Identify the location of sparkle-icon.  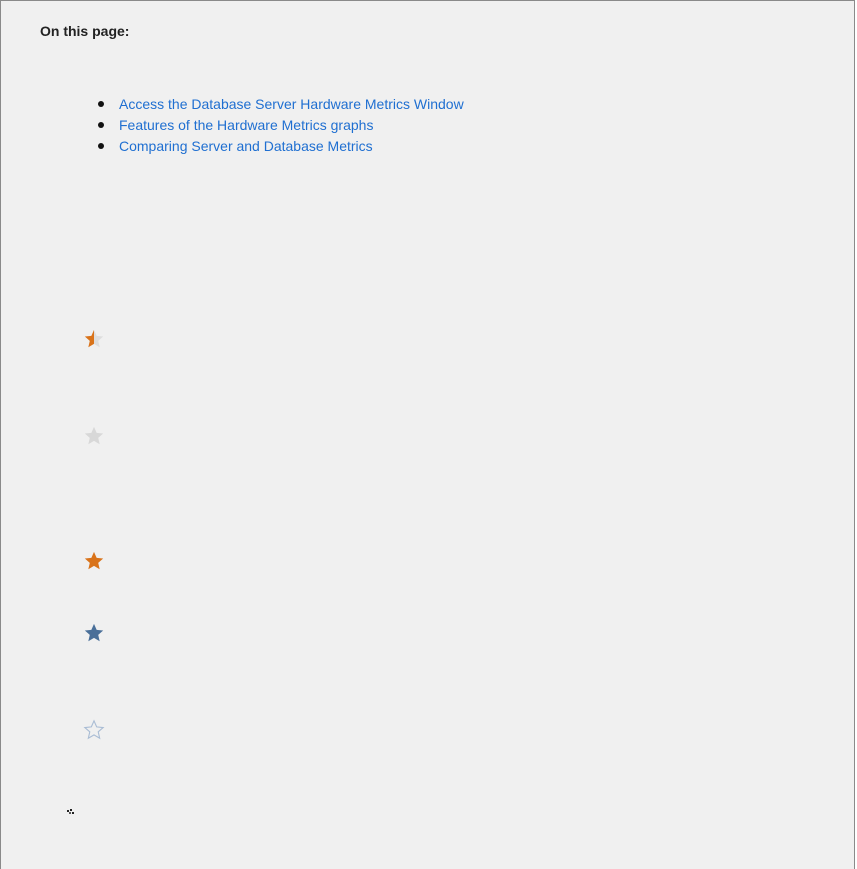
(70, 811).